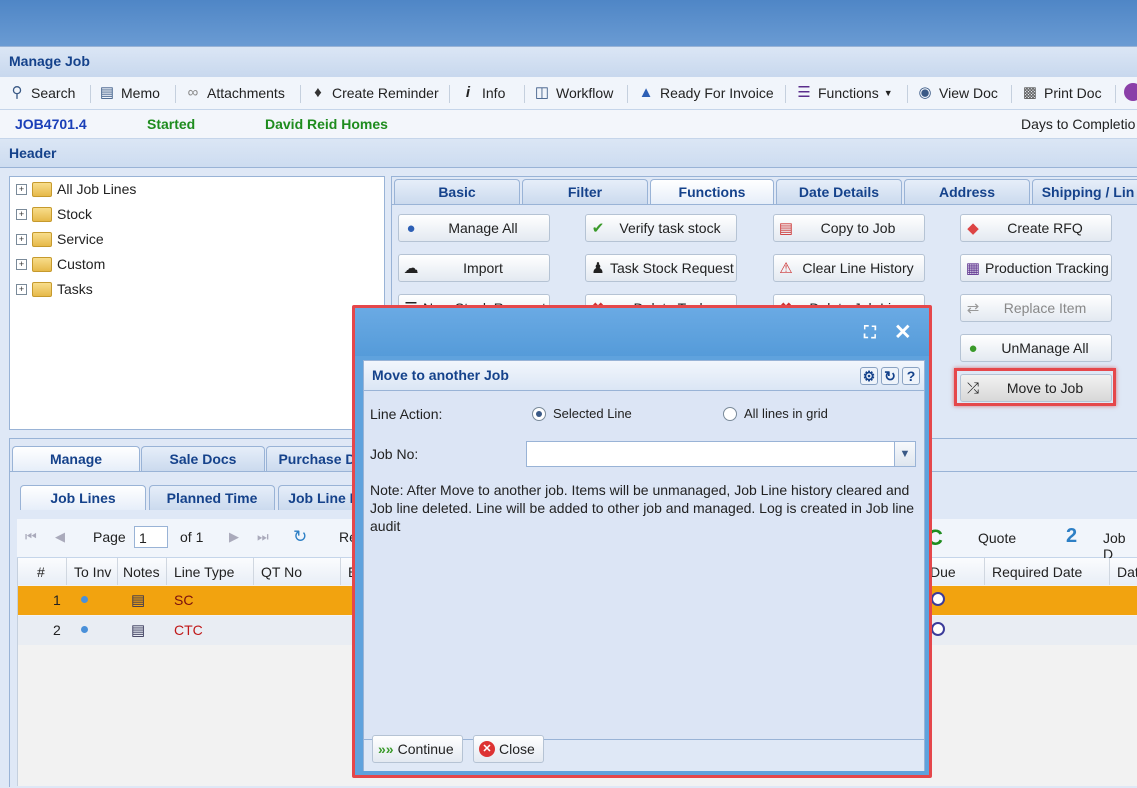 The height and width of the screenshot is (788, 1137). Describe the element at coordinates (644, 376) in the screenshot. I see `panel-header: Move to another Job ⚙ ↻ ?` at that location.